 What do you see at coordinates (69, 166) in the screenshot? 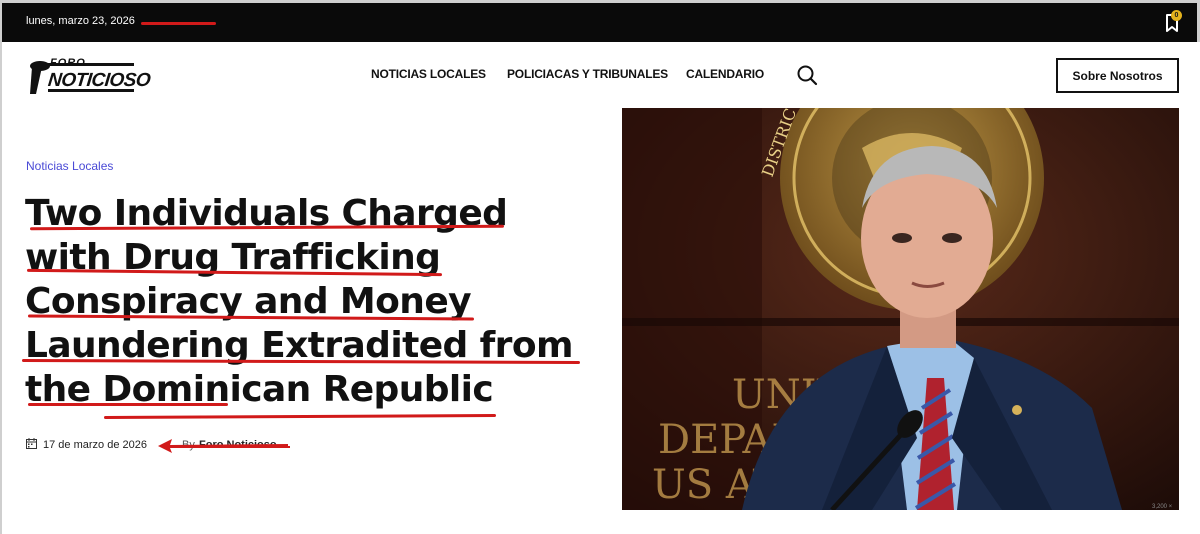
I see `article-category-link: Noticias Locales` at bounding box center [69, 166].